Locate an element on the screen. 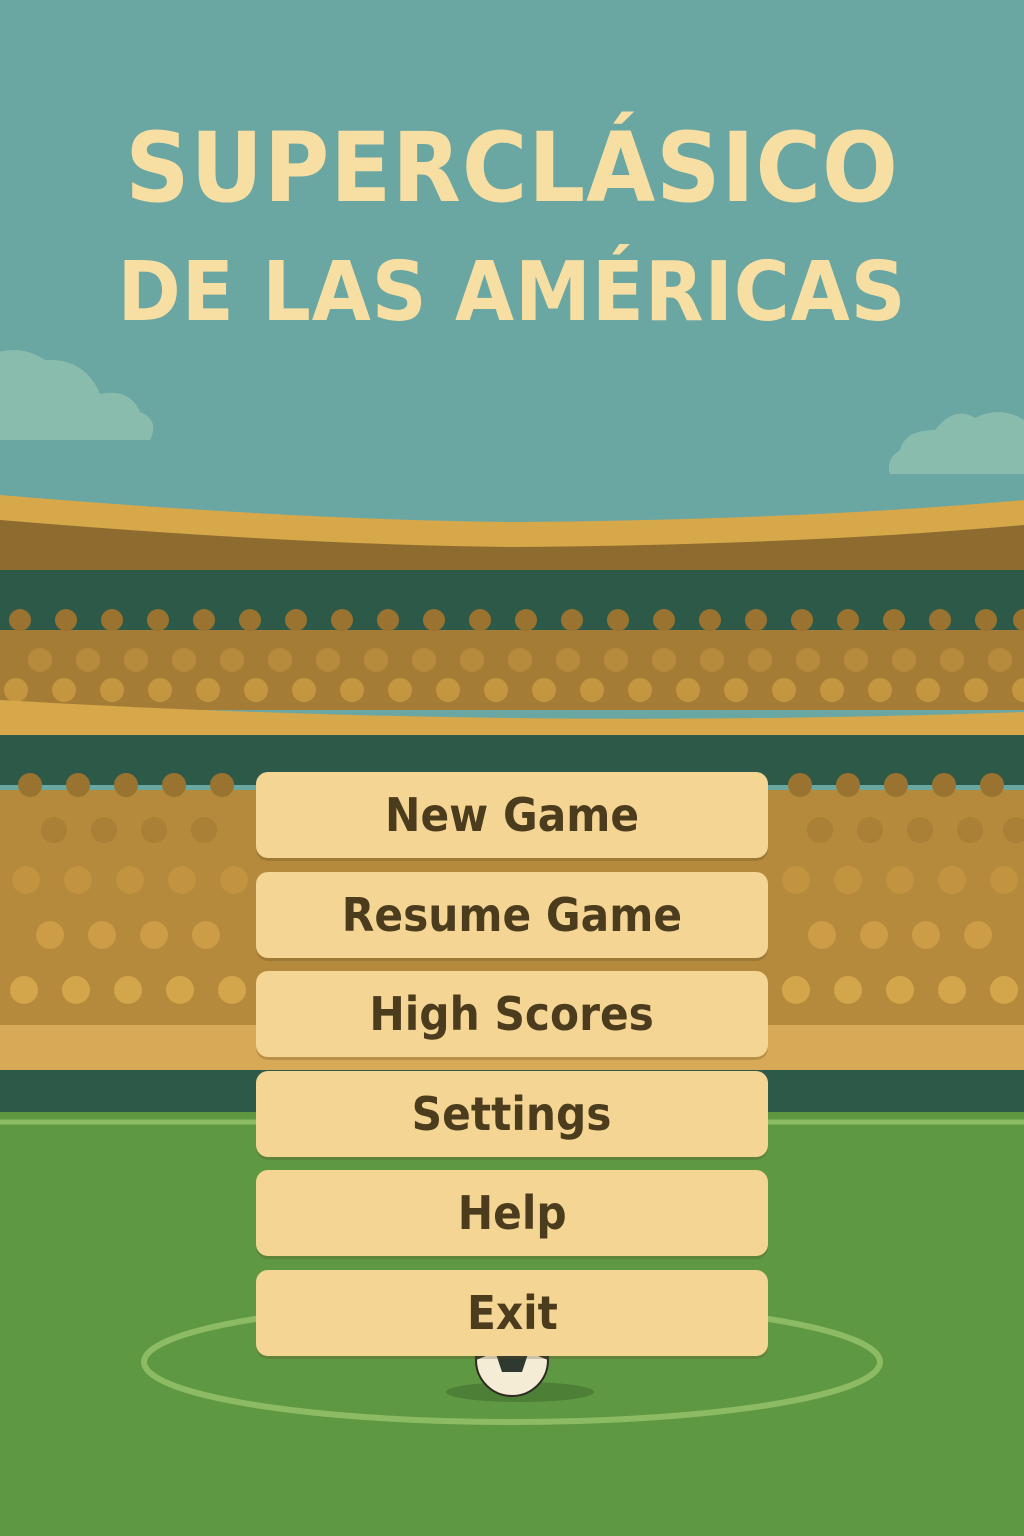 The width and height of the screenshot is (1024, 1536). title-line-2: DE LAS AMÉRICAS is located at coordinates (512, 292).